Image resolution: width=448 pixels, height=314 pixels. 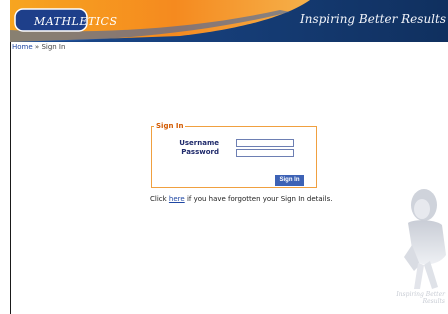 I want to click on breadcrumb: Home » Sign In, so click(x=38, y=47).